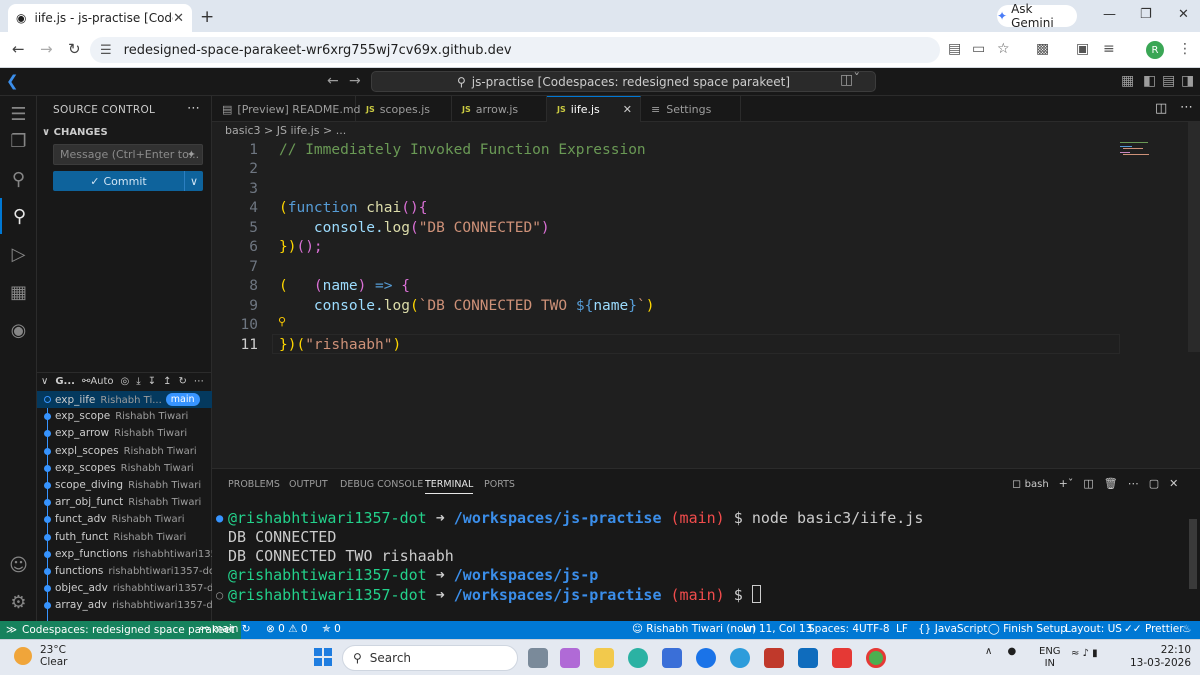 This screenshot has height=675, width=1200. What do you see at coordinates (18, 179) in the screenshot?
I see `search-view-icon: ⚲` at bounding box center [18, 179].